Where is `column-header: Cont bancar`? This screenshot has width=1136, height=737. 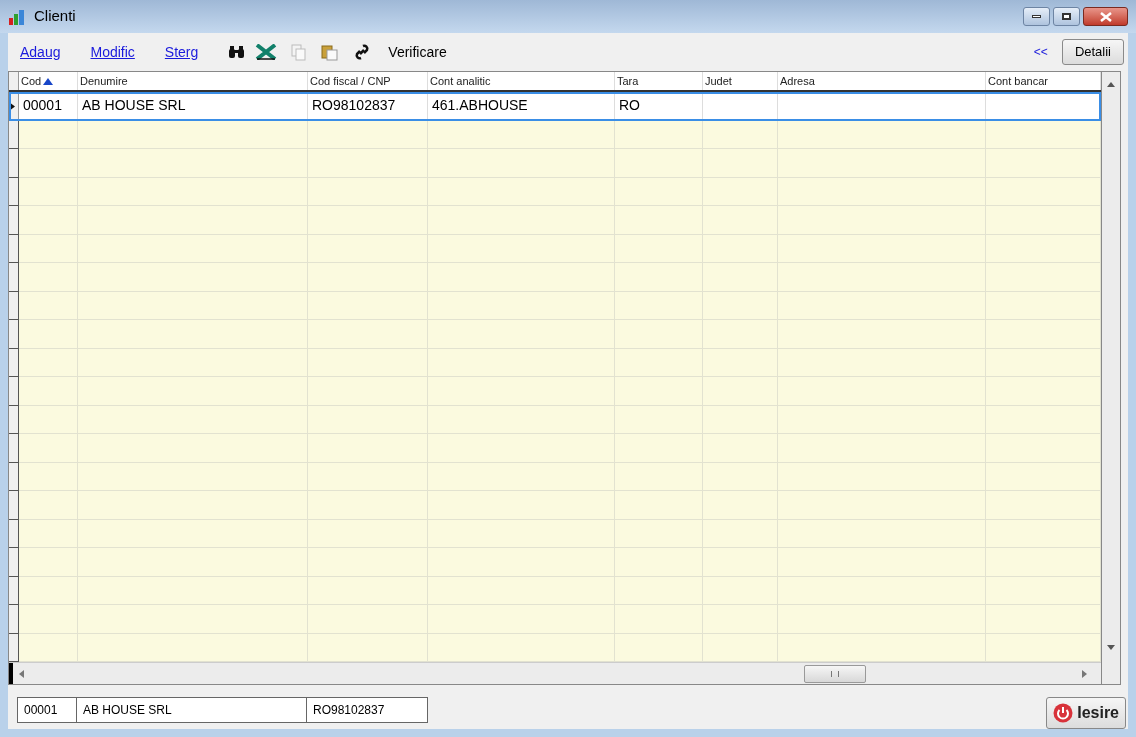
column-header: Cont bancar is located at coordinates (1043, 81).